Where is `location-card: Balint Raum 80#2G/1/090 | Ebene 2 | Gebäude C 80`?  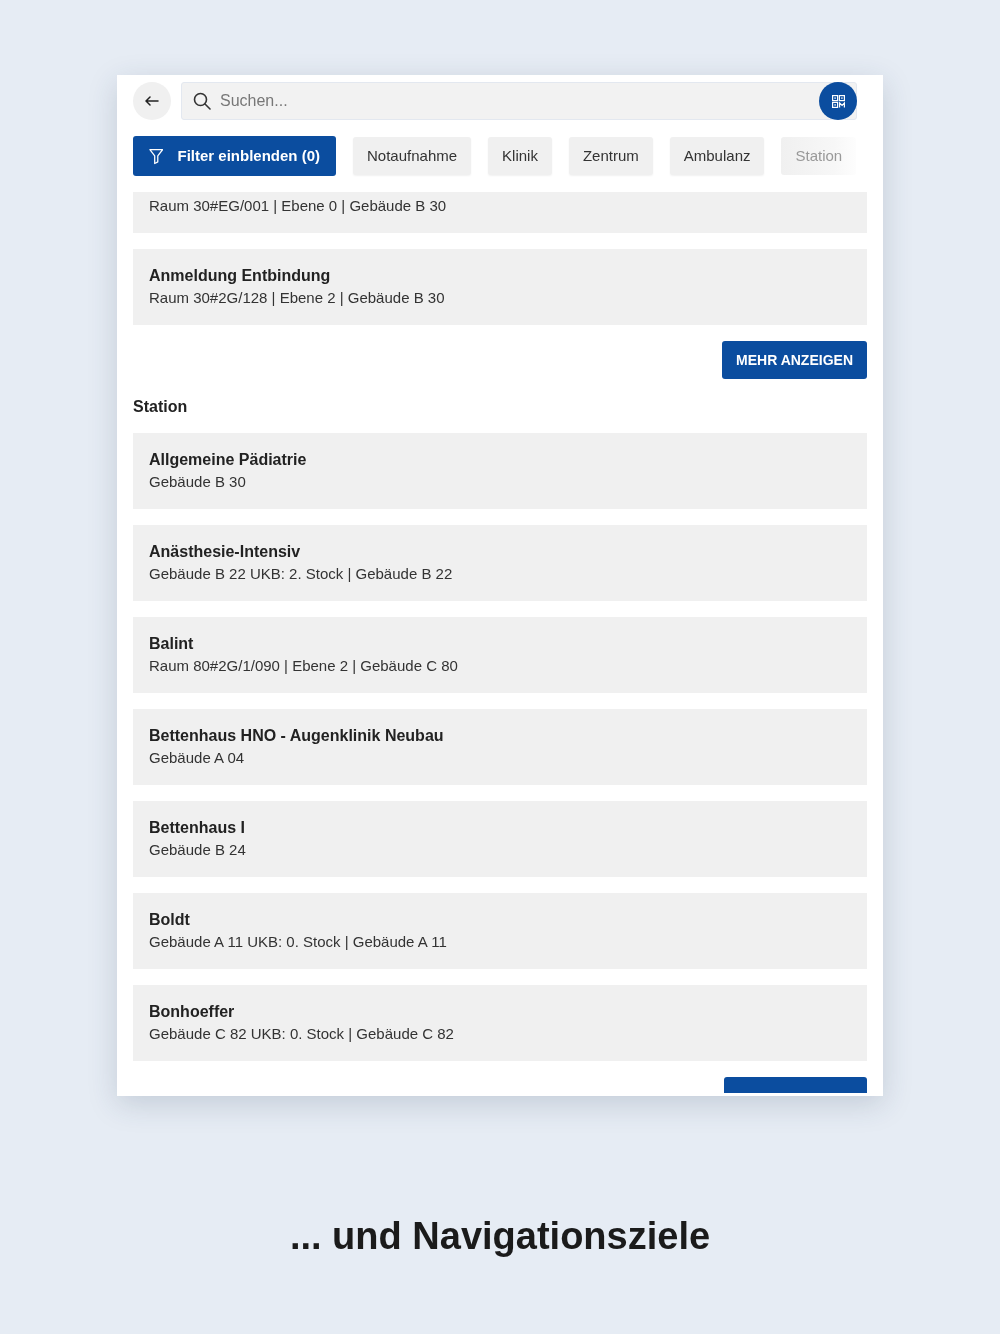 location-card: Balint Raum 80#2G/1/090 | Ebene 2 | Gebäude C 80 is located at coordinates (500, 655).